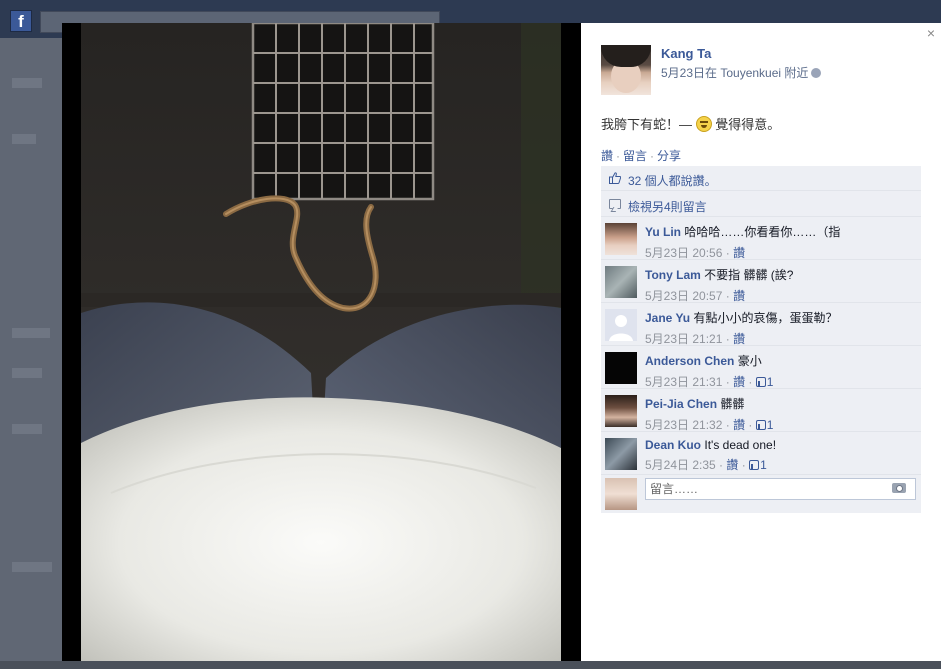 This screenshot has width=941, height=669. What do you see at coordinates (732, 404) in the screenshot?
I see `comment-text: 髒髒` at bounding box center [732, 404].